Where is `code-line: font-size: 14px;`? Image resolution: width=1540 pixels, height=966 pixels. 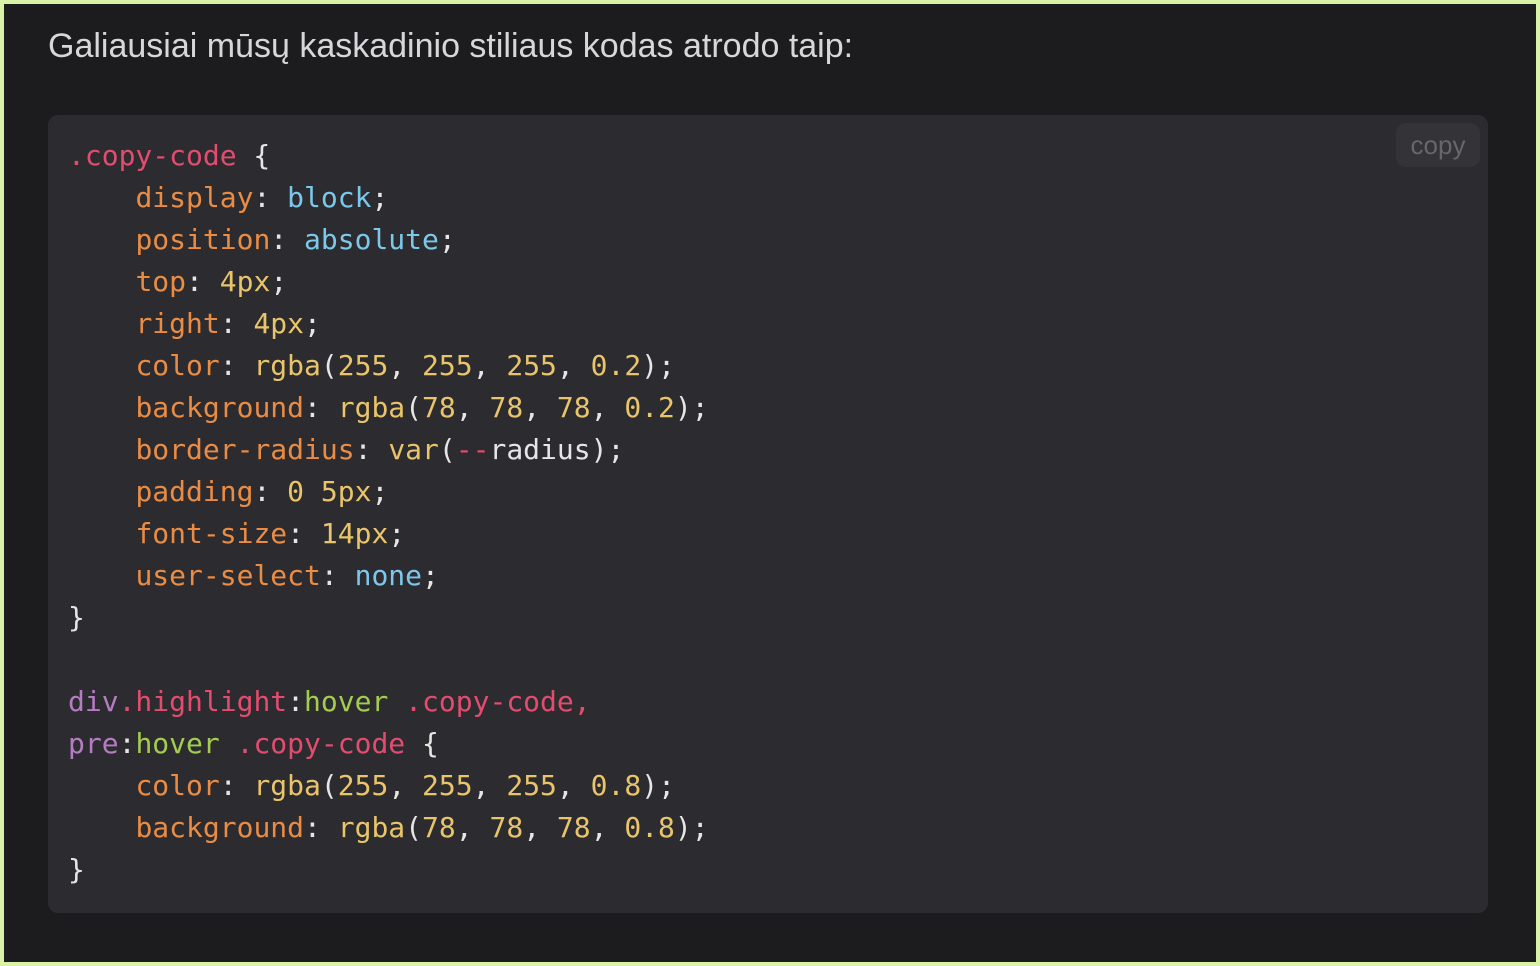
code-line: font-size: 14px; is located at coordinates (388, 534).